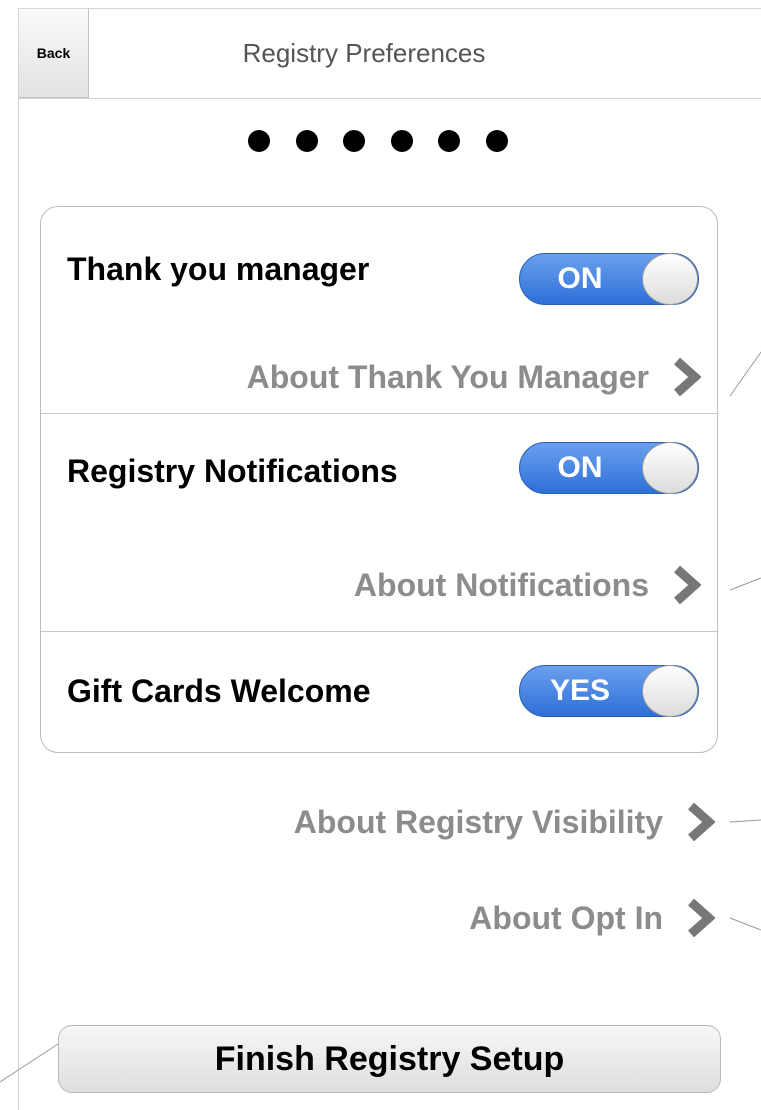 The width and height of the screenshot is (761, 1110). What do you see at coordinates (232, 471) in the screenshot?
I see `registry-notifications-label: Registry Notifications` at bounding box center [232, 471].